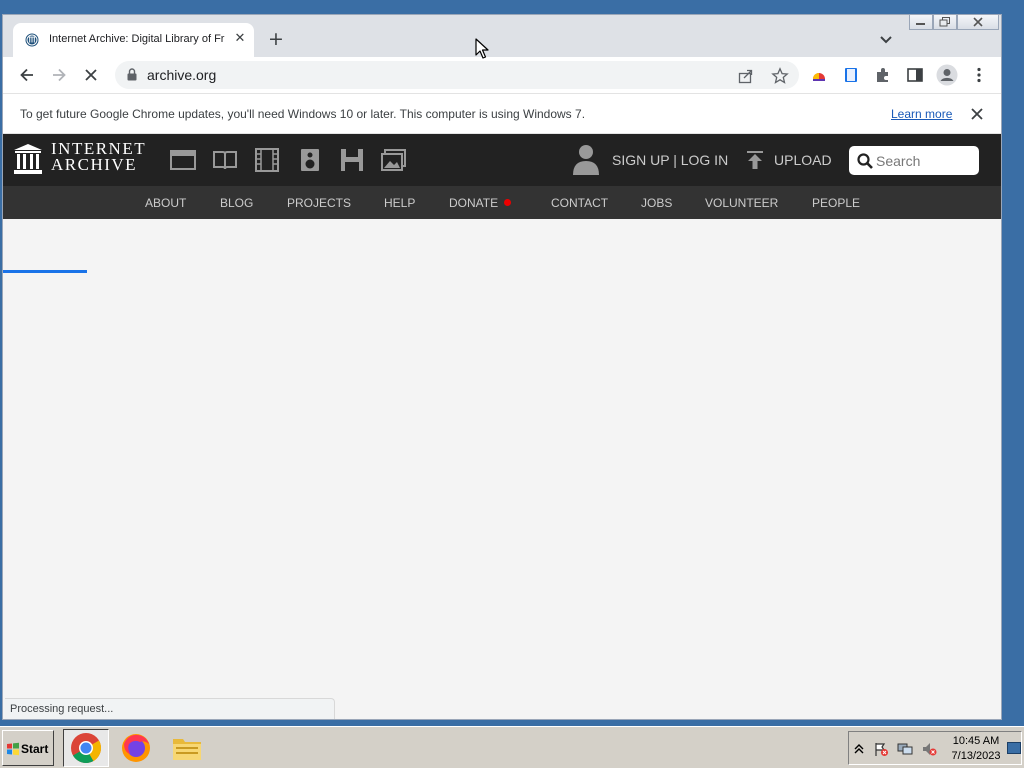 The image size is (1024, 768). What do you see at coordinates (27, 75) in the screenshot?
I see `back-arrow-icon` at bounding box center [27, 75].